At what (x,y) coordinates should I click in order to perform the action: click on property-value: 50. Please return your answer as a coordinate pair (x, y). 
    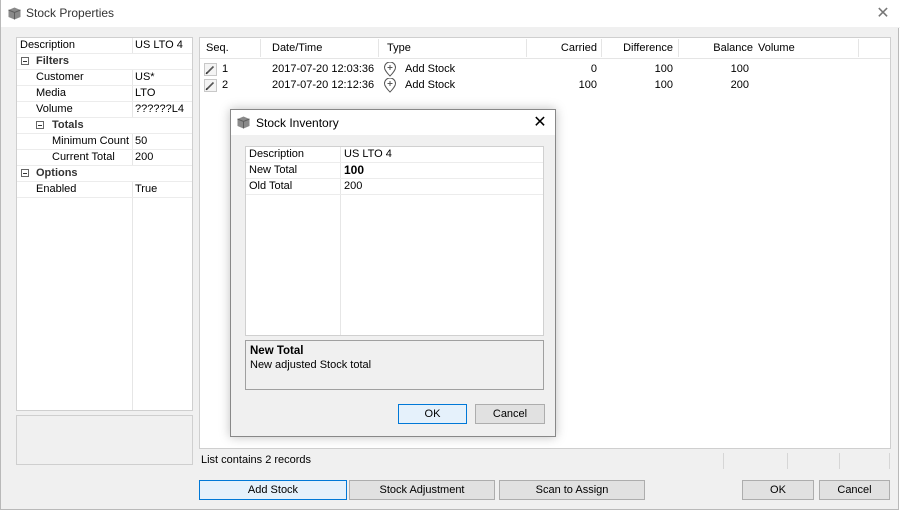
    Looking at the image, I should click on (141, 141).